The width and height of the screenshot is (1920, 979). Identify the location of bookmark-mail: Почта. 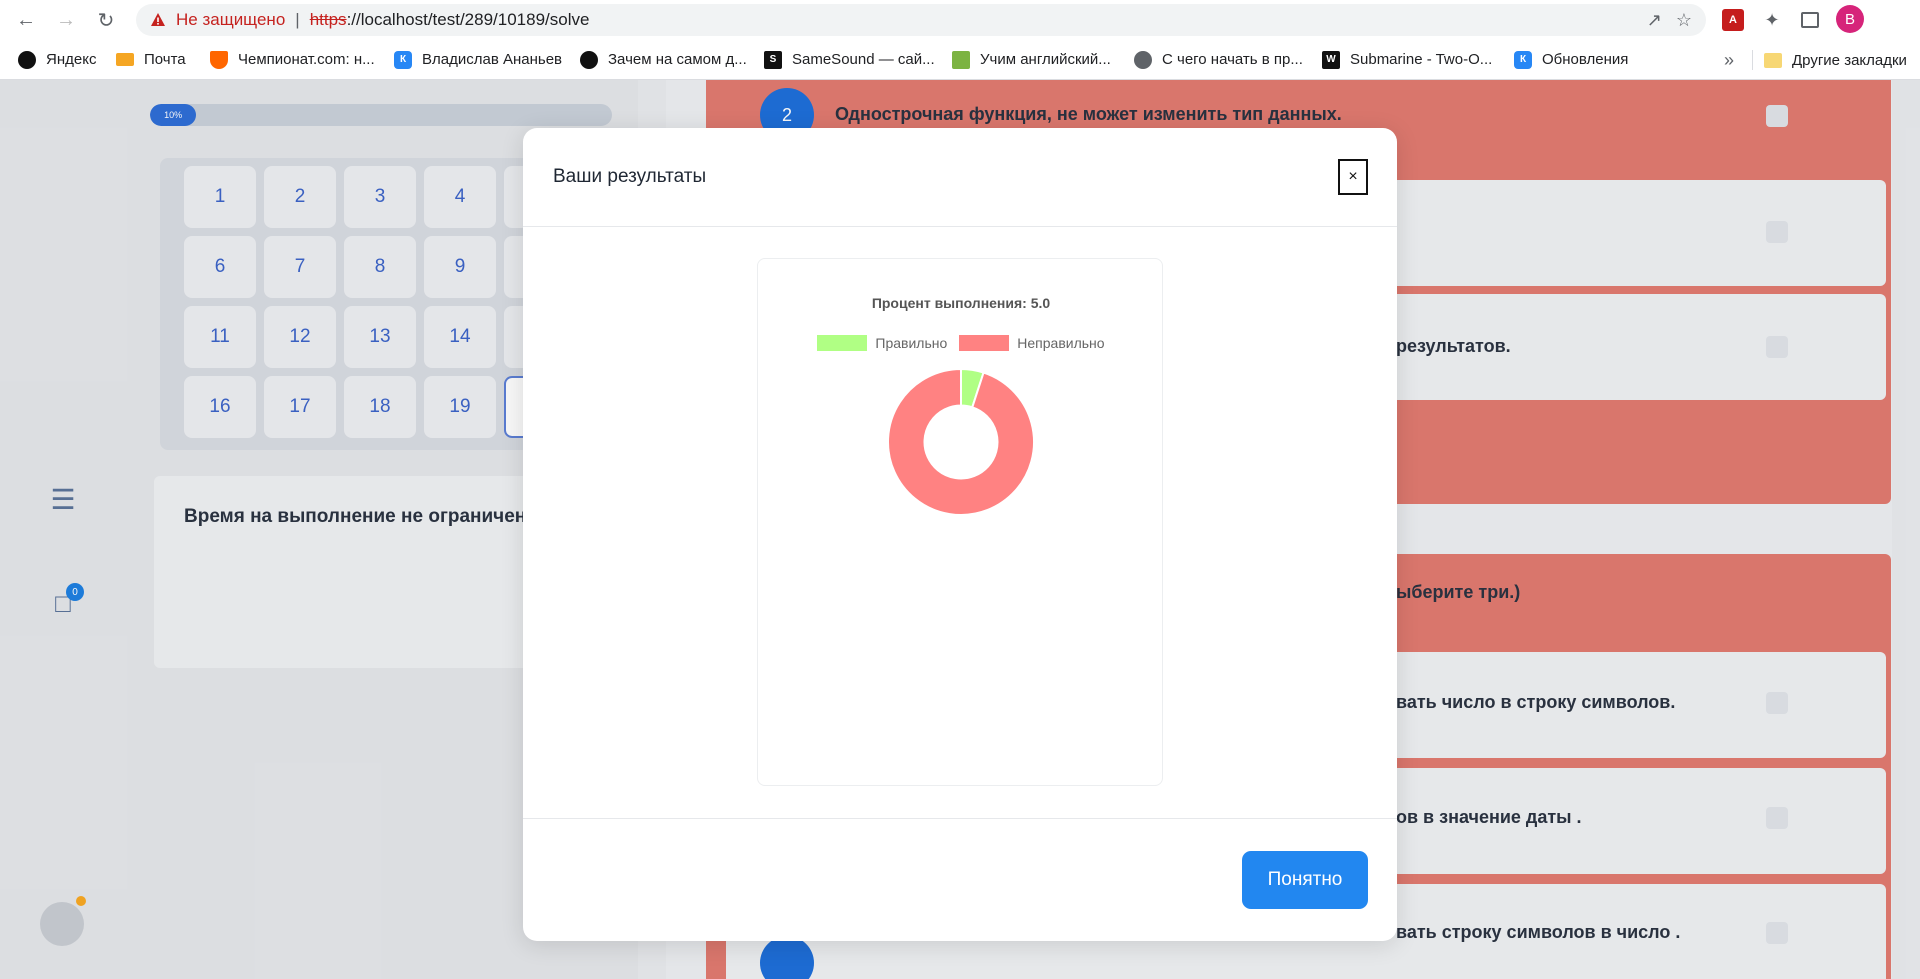
(151, 60).